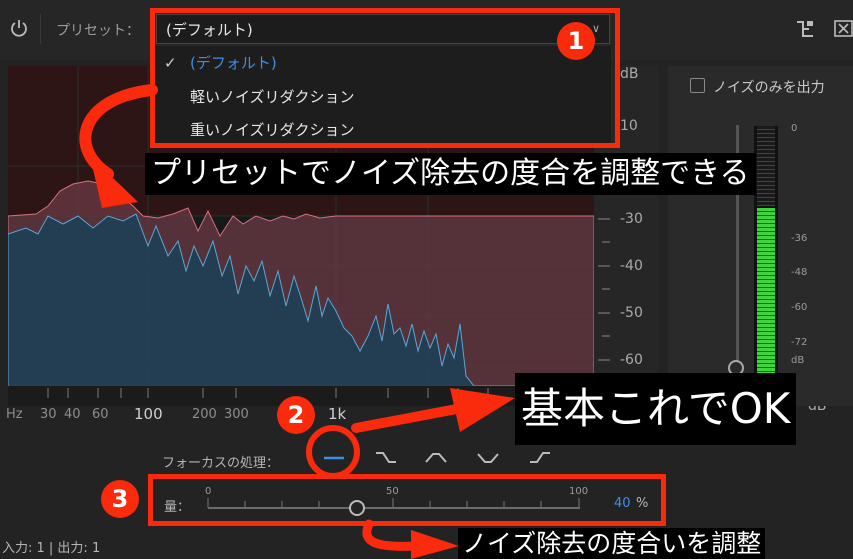 Image resolution: width=853 pixels, height=559 pixels. I want to click on x-axis-label: Hz, so click(14, 414).